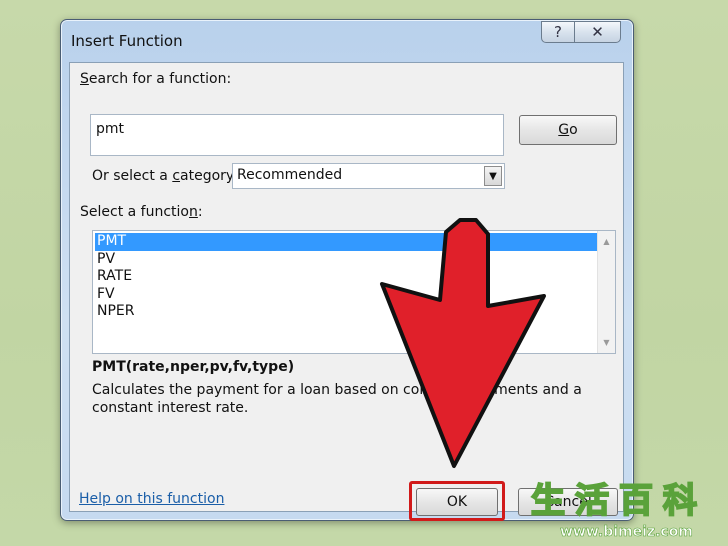 This screenshot has height=546, width=728. I want to click on help-button: ?, so click(558, 32).